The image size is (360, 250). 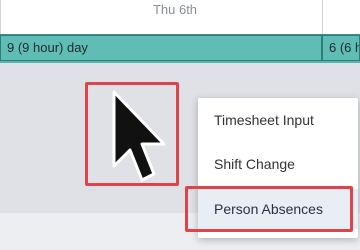 What do you see at coordinates (180, 17) in the screenshot?
I see `calendar-header: Thu 6th` at bounding box center [180, 17].